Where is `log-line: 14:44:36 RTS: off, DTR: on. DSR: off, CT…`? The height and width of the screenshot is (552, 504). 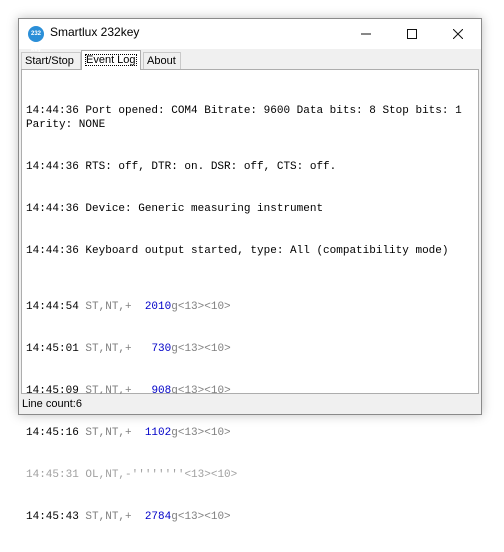
log-line: 14:44:36 RTS: off, DTR: on. DSR: off, CT… is located at coordinates (181, 167).